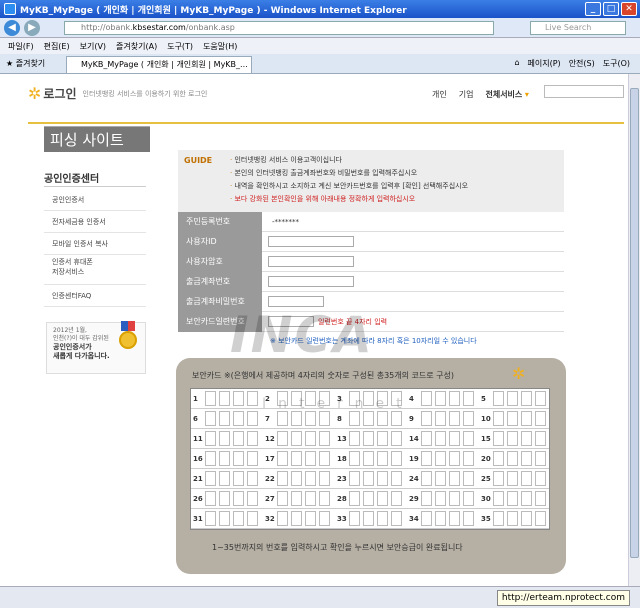 This screenshot has height=608, width=640. Describe the element at coordinates (12, 27) in the screenshot. I see `back-icon: ◀` at that location.